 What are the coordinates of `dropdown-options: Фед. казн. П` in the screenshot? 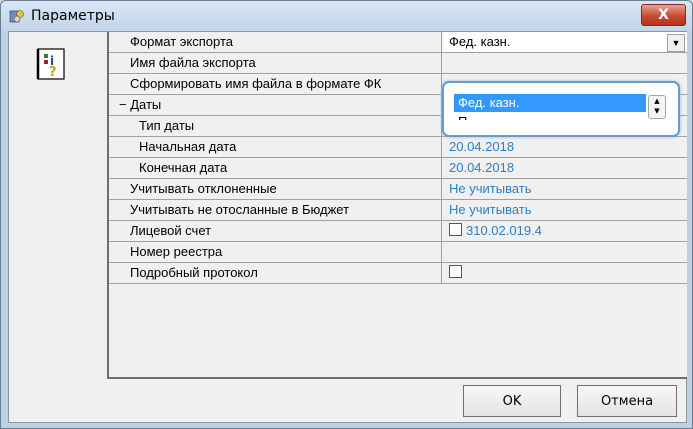 It's located at (550, 107).